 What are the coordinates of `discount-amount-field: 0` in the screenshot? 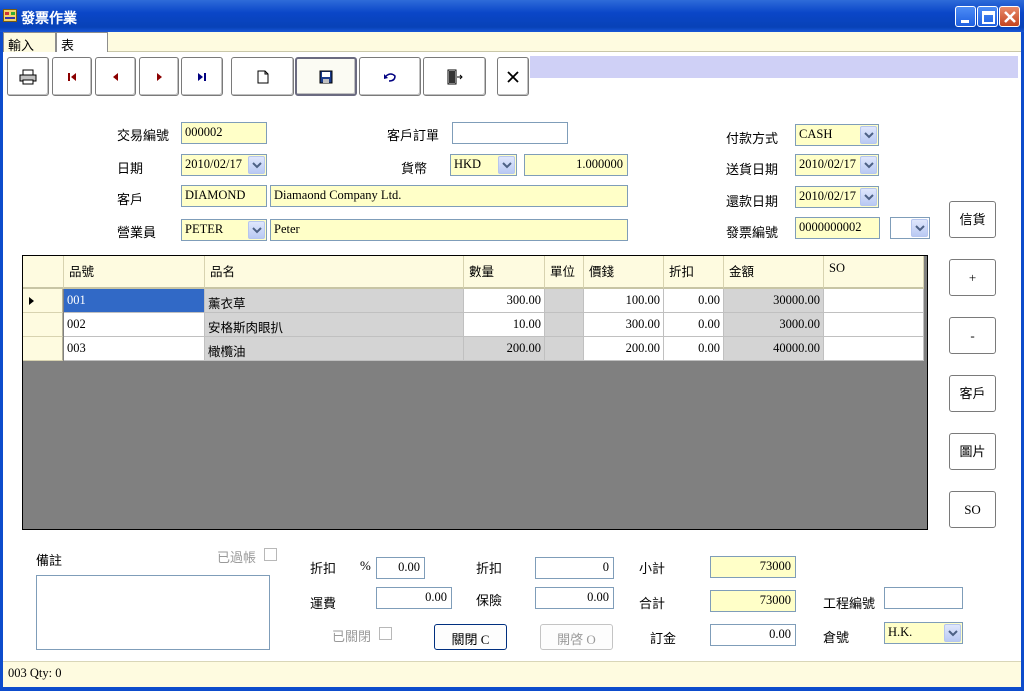 It's located at (574, 568).